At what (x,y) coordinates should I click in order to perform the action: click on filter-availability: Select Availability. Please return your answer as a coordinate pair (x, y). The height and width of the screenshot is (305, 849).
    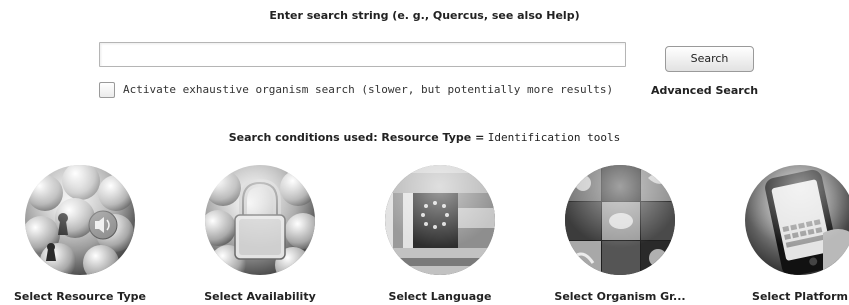
    Looking at the image, I should click on (260, 234).